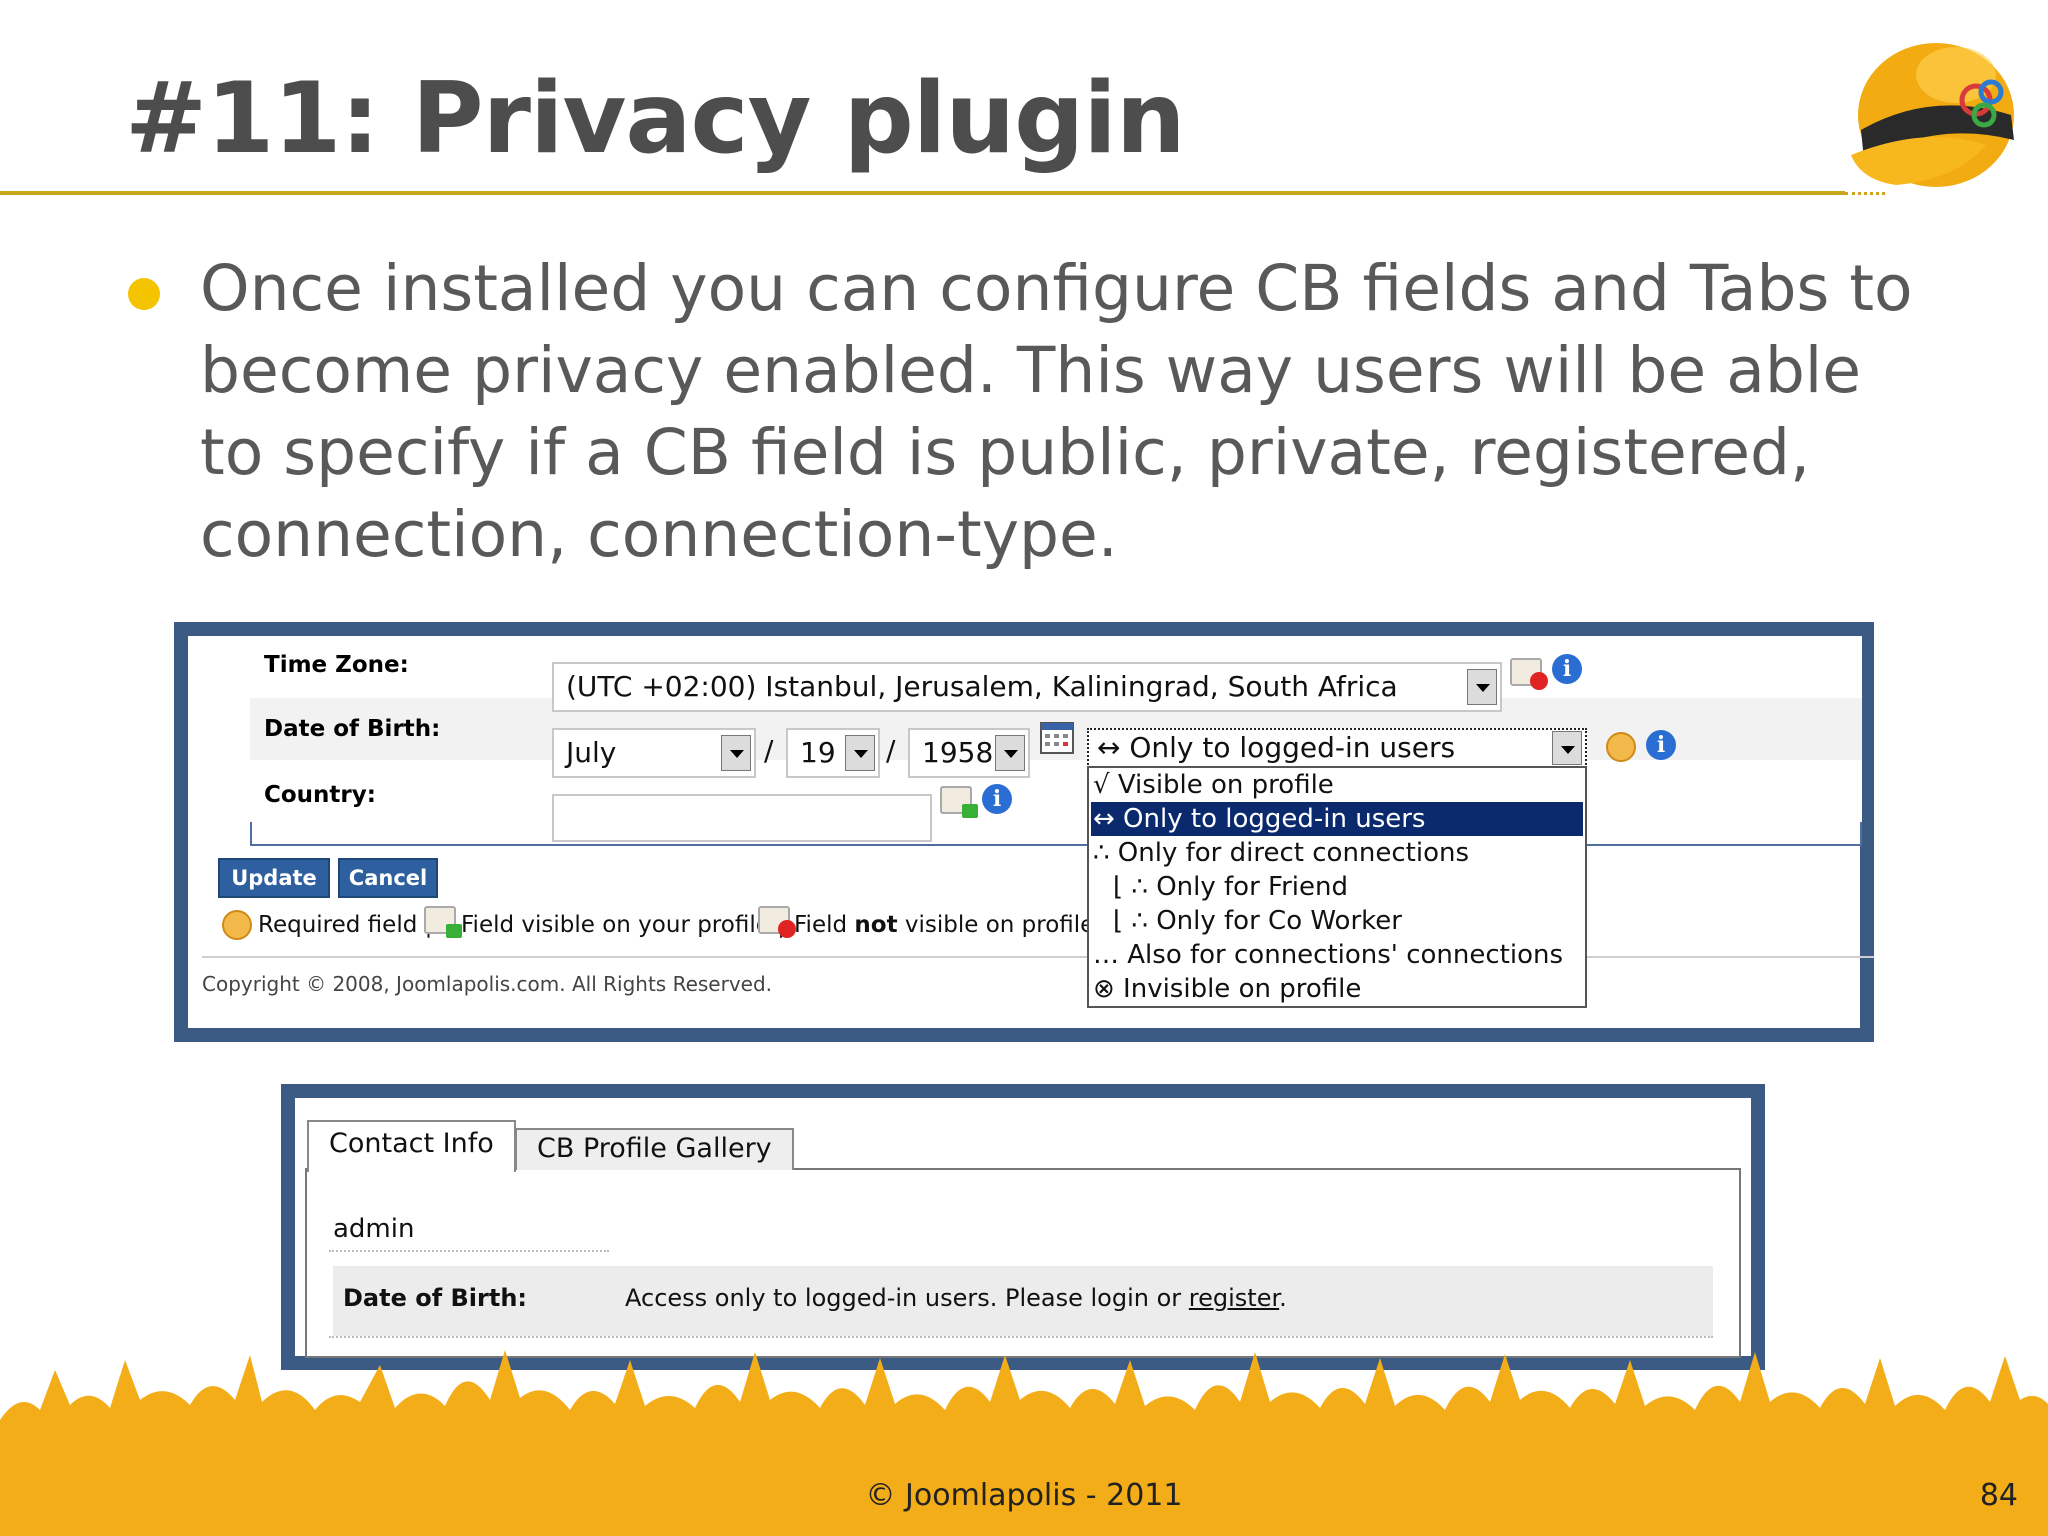 The width and height of the screenshot is (2048, 1536). What do you see at coordinates (1057, 738) in the screenshot?
I see `calendar-icon` at bounding box center [1057, 738].